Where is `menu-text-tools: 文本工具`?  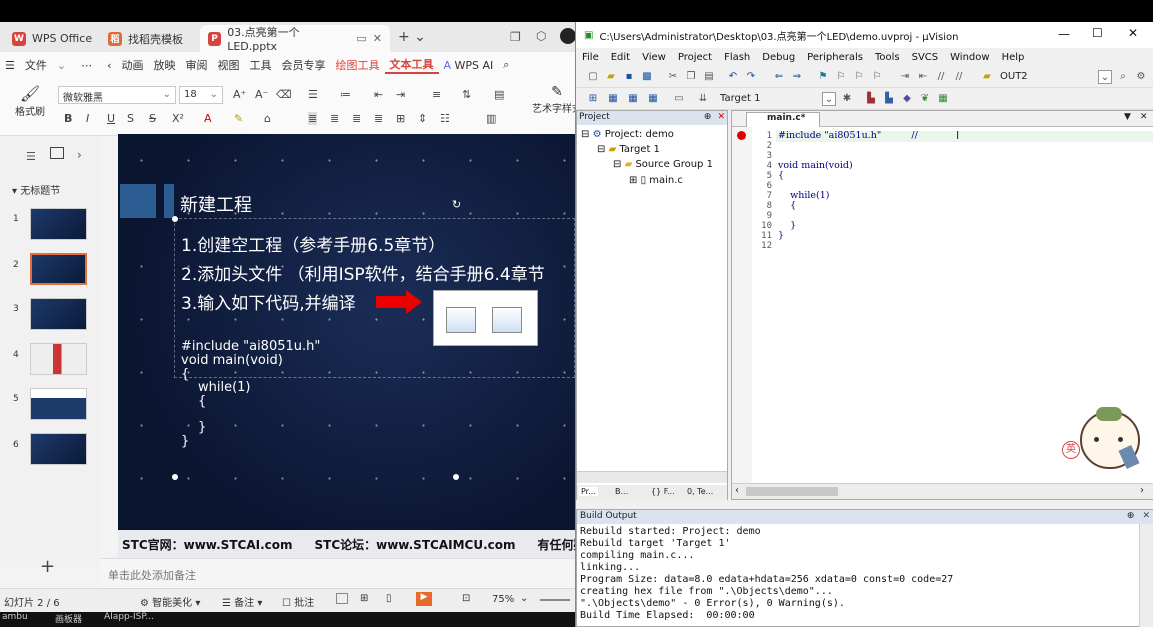 menu-text-tools: 文本工具 is located at coordinates (411, 65).